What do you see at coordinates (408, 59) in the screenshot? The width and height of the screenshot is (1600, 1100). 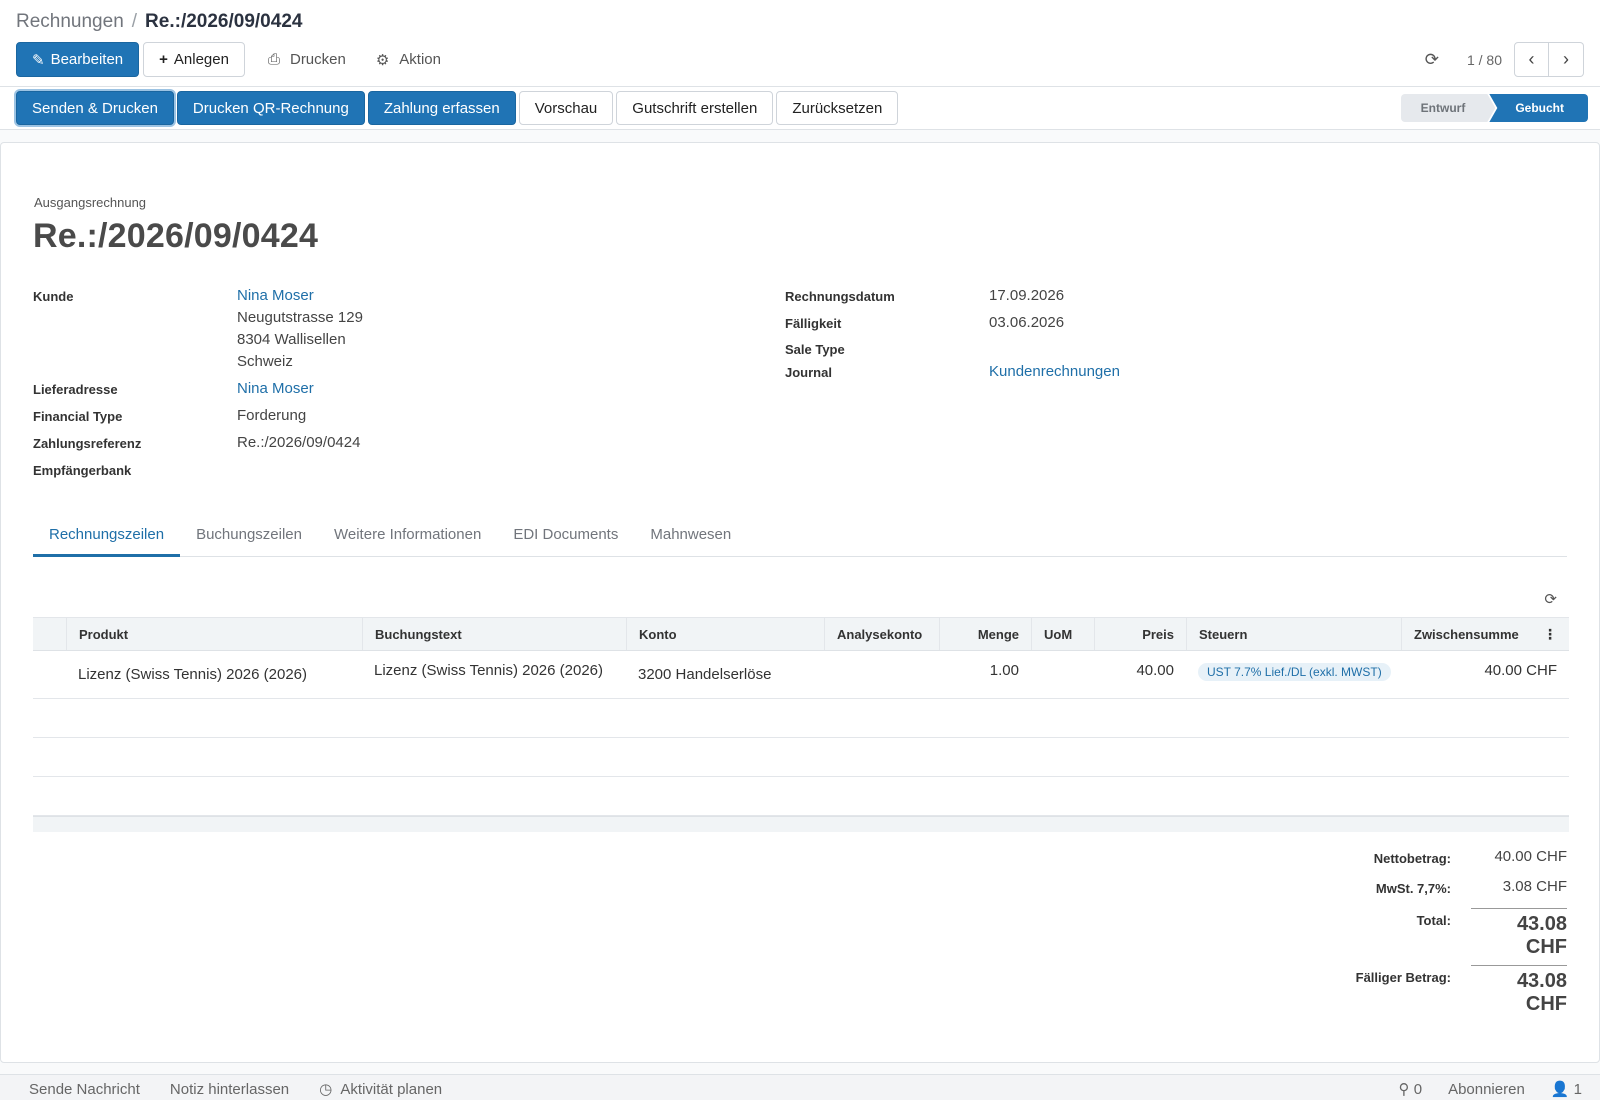 I see `action-button: ⚙ Aktion` at bounding box center [408, 59].